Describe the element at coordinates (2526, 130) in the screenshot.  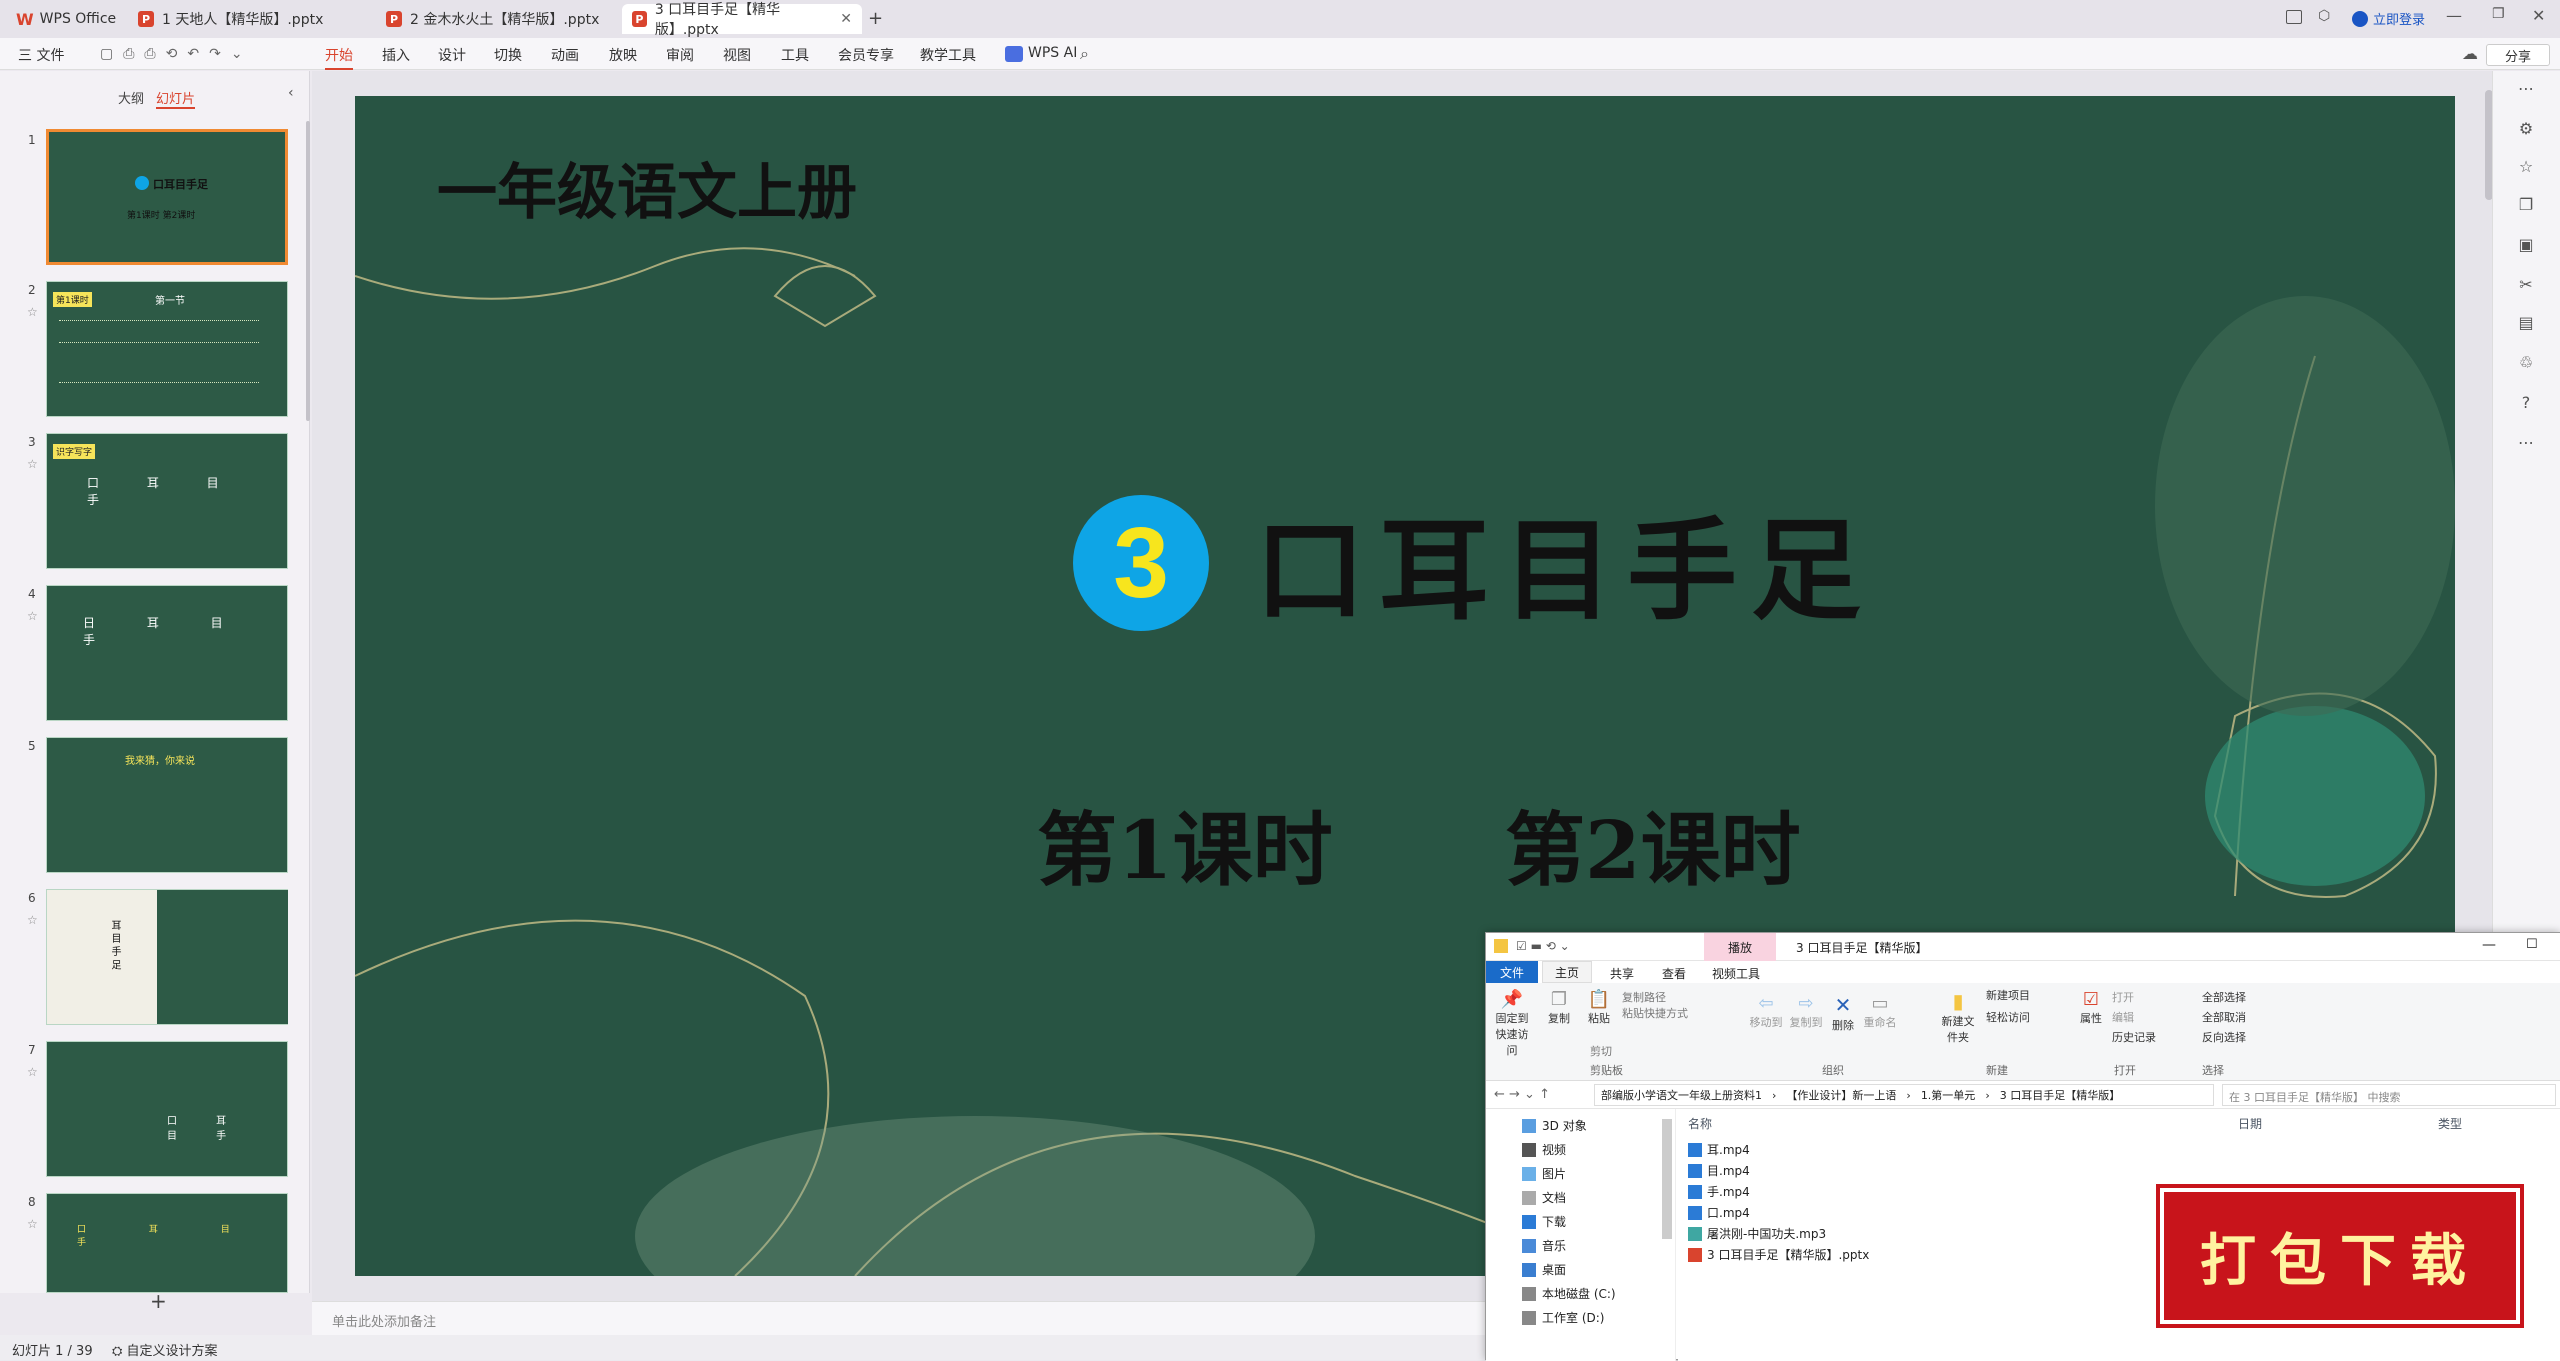
I see `settings-icon: ⚙` at that location.